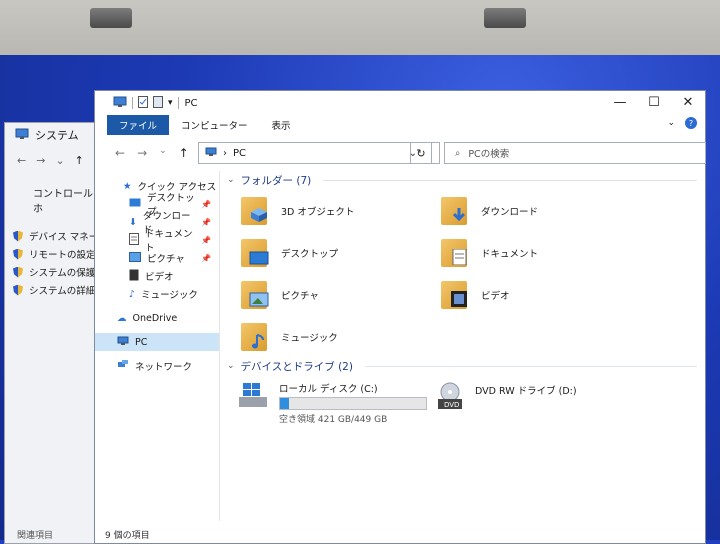  I want to click on windows-drive-icon, so click(253, 396).